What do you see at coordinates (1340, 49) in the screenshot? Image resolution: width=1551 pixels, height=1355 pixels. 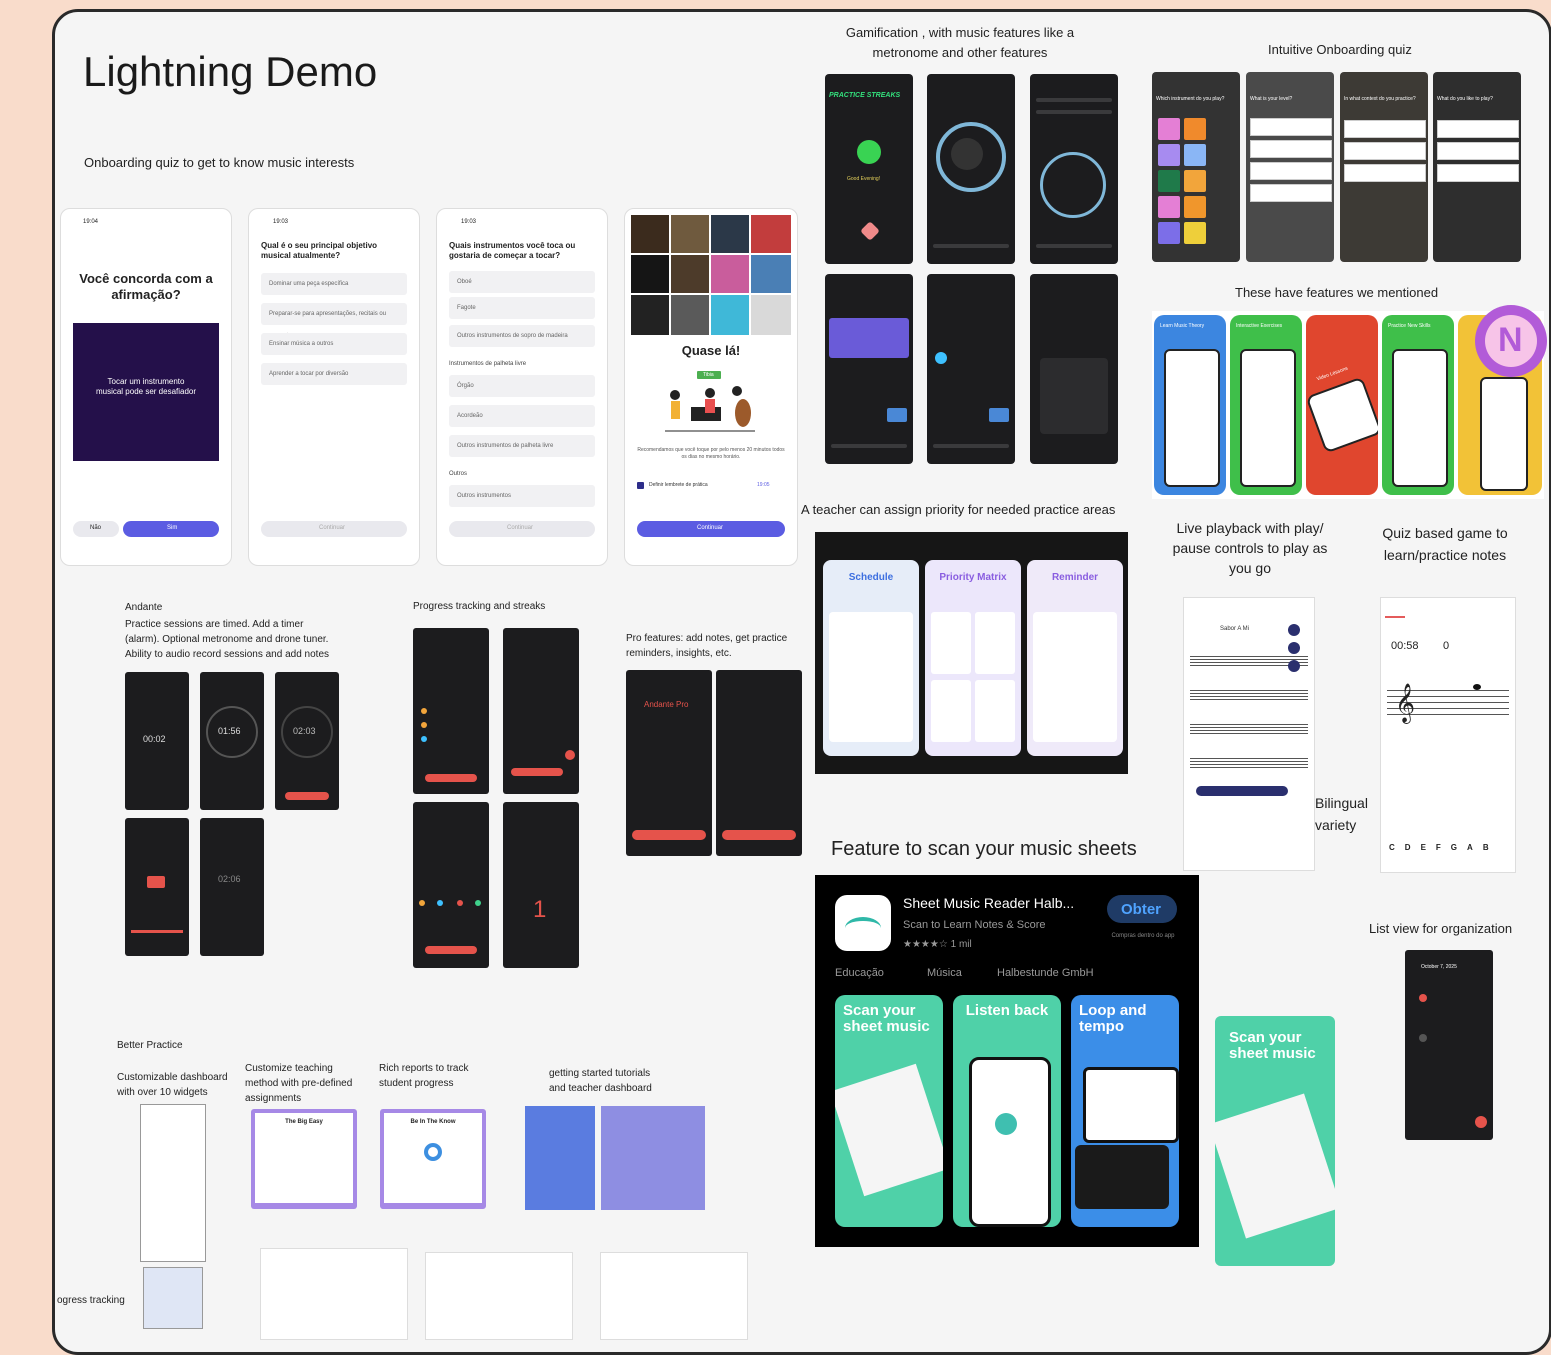 I see `intuitive-quiz-caption: Intuitive Onboarding quiz` at bounding box center [1340, 49].